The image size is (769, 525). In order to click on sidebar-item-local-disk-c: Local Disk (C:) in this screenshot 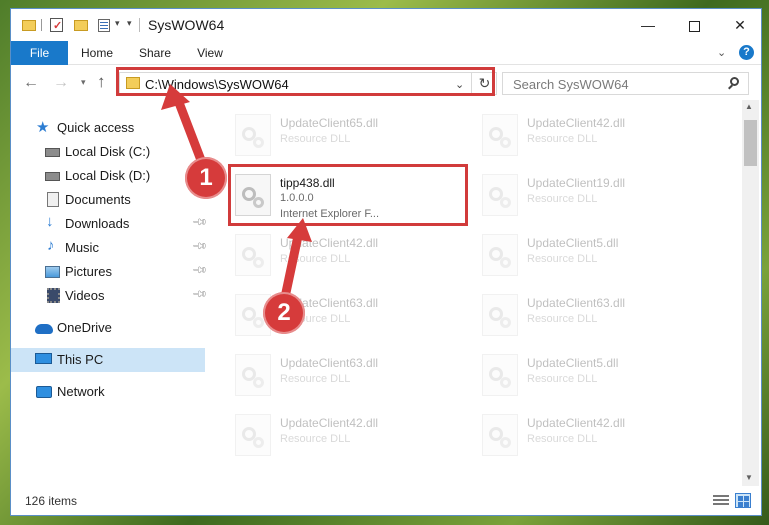, I will do `click(108, 152)`.